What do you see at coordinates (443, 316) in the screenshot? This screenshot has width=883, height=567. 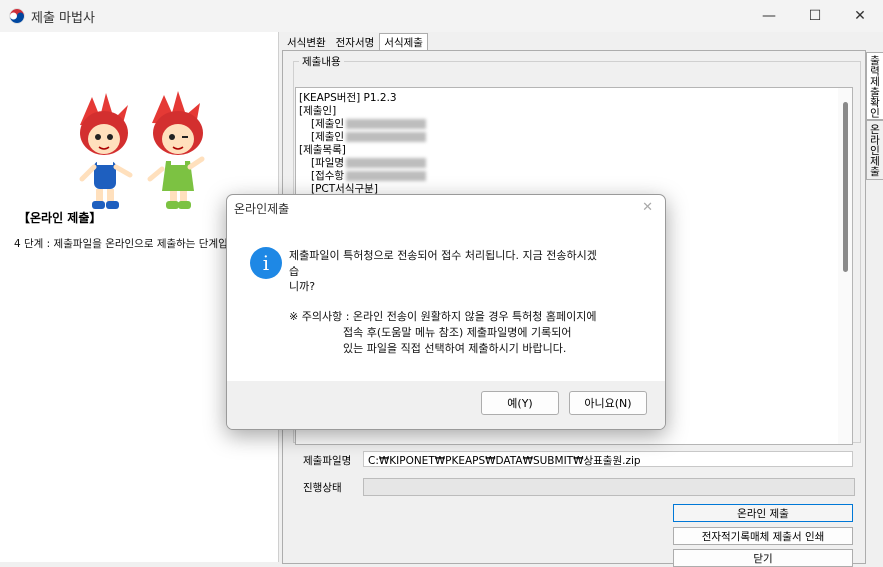 I see `dialog-note-line-1: ※ 주의사항 : 온라인 전송이 원활하지 않을 경우 특허청 홈페이지에` at bounding box center [443, 316].